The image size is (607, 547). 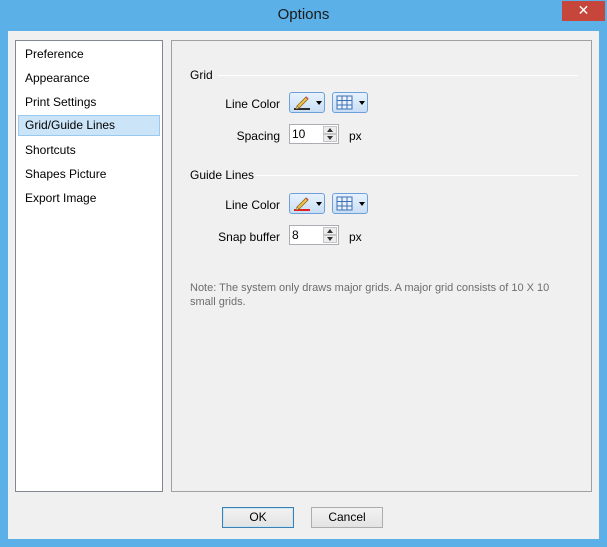 What do you see at coordinates (330, 138) in the screenshot?
I see `spacing-down-arrow-icon` at bounding box center [330, 138].